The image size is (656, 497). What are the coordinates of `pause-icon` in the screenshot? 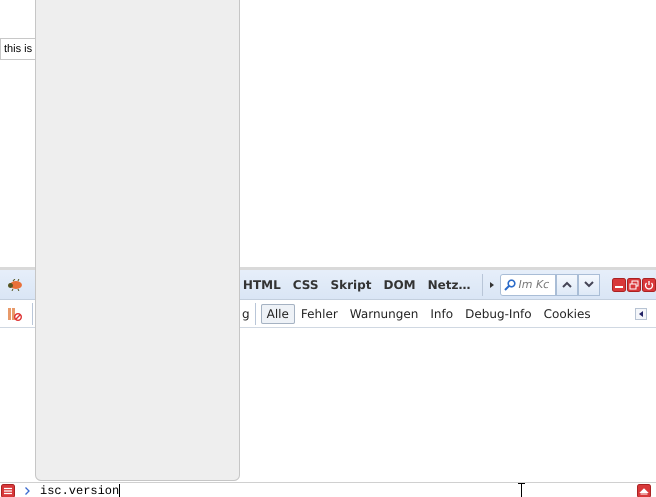 It's located at (15, 313).